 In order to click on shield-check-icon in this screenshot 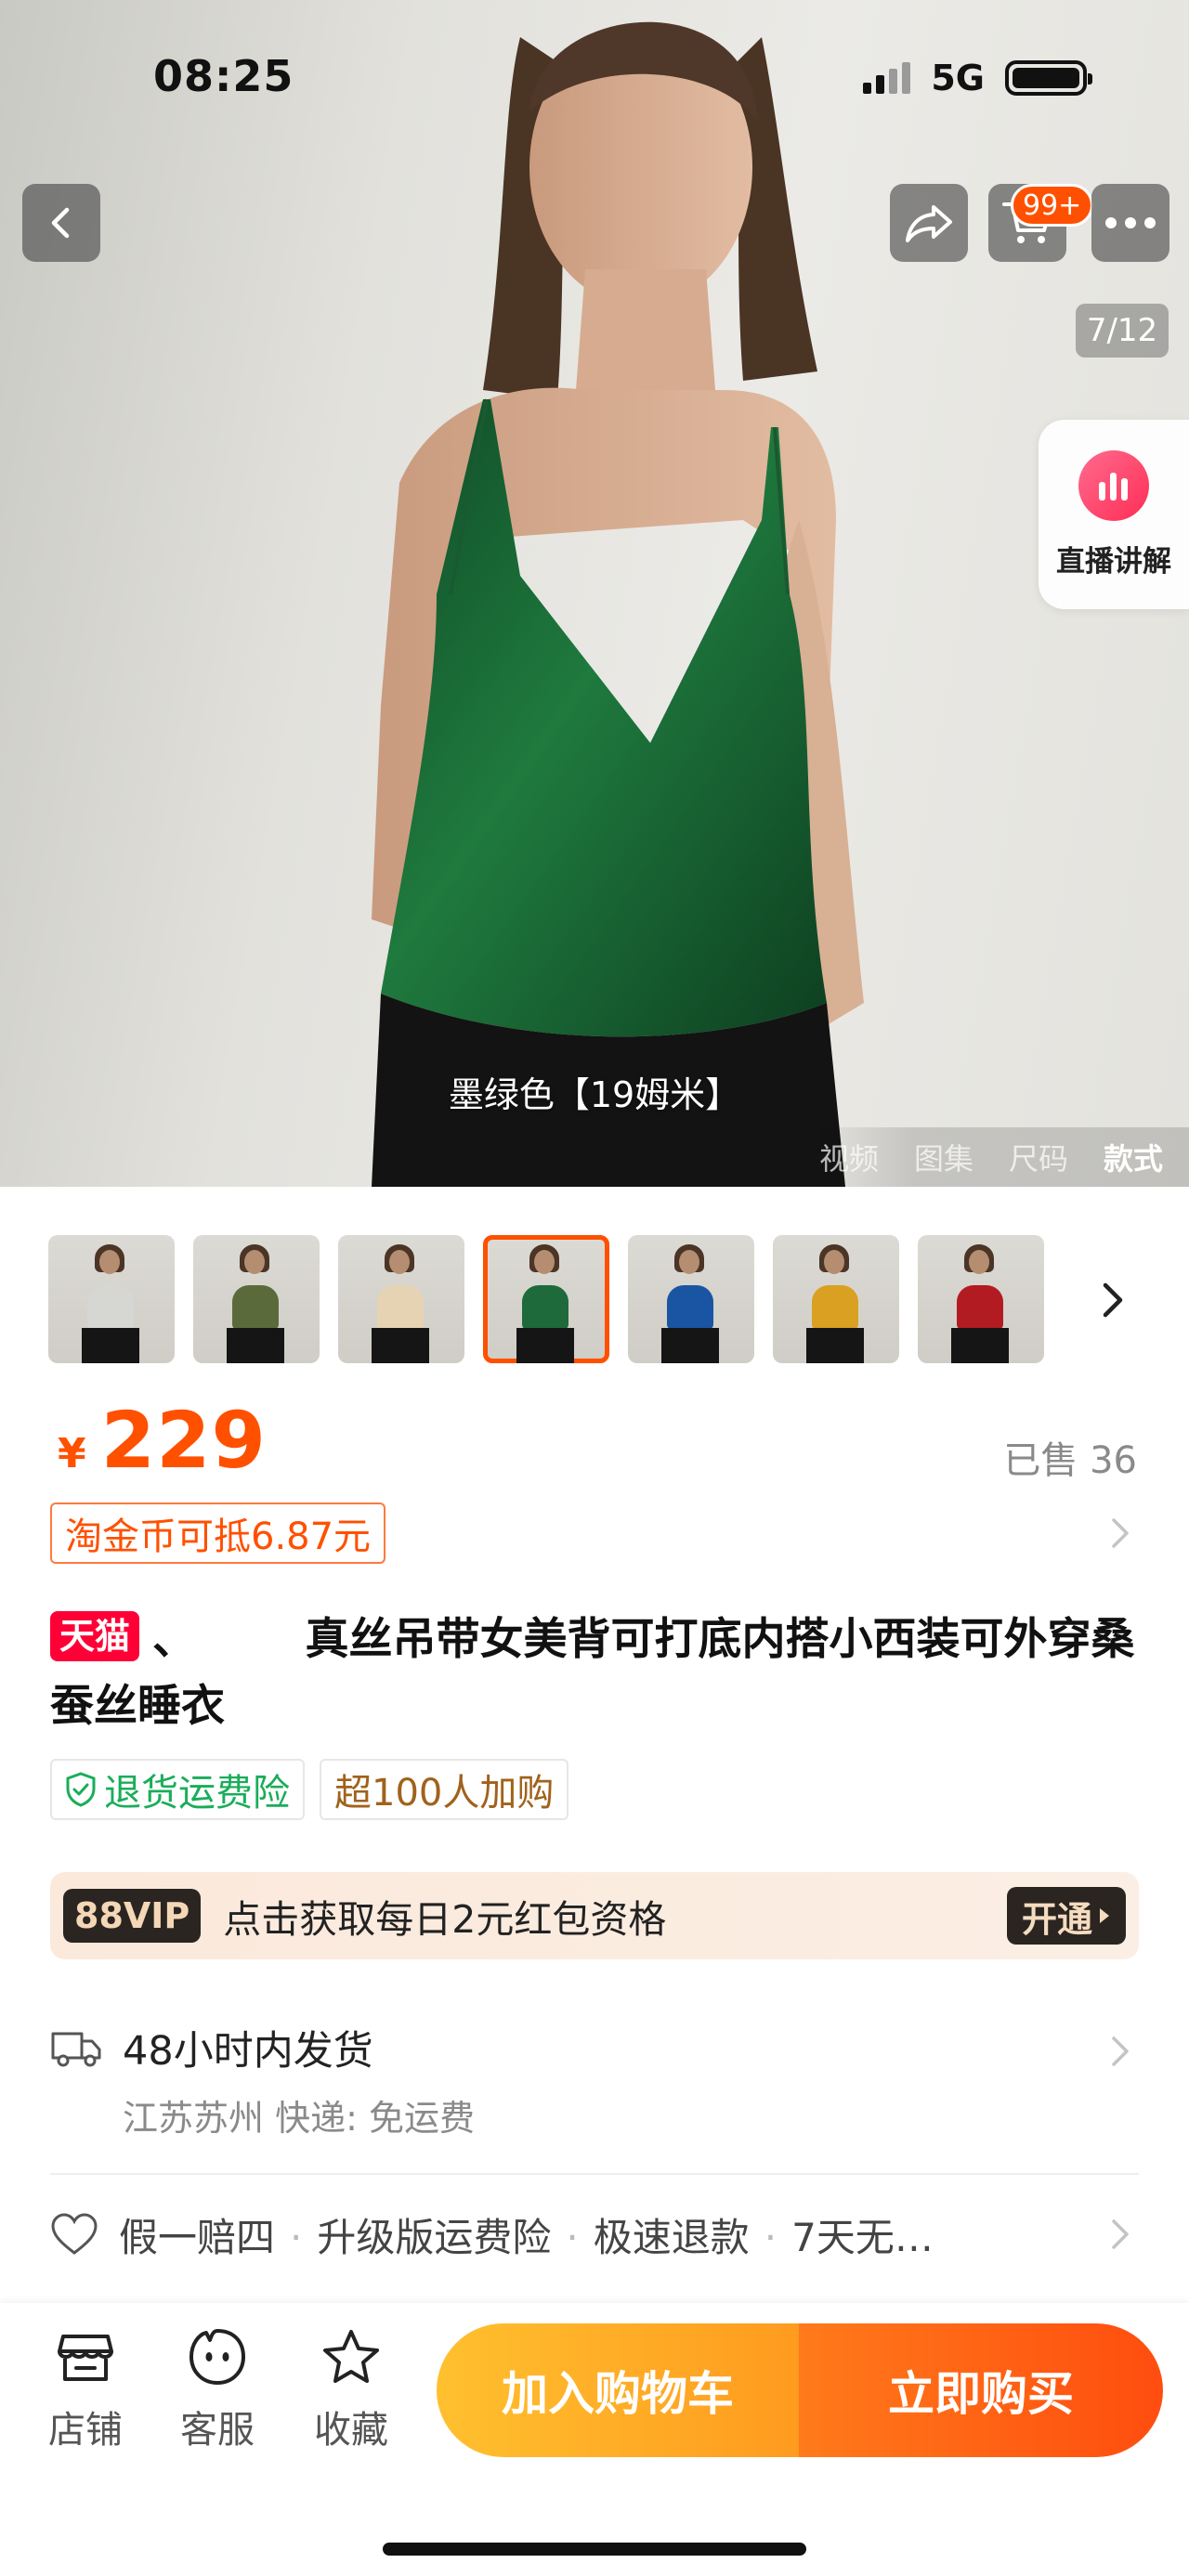, I will do `click(81, 1789)`.